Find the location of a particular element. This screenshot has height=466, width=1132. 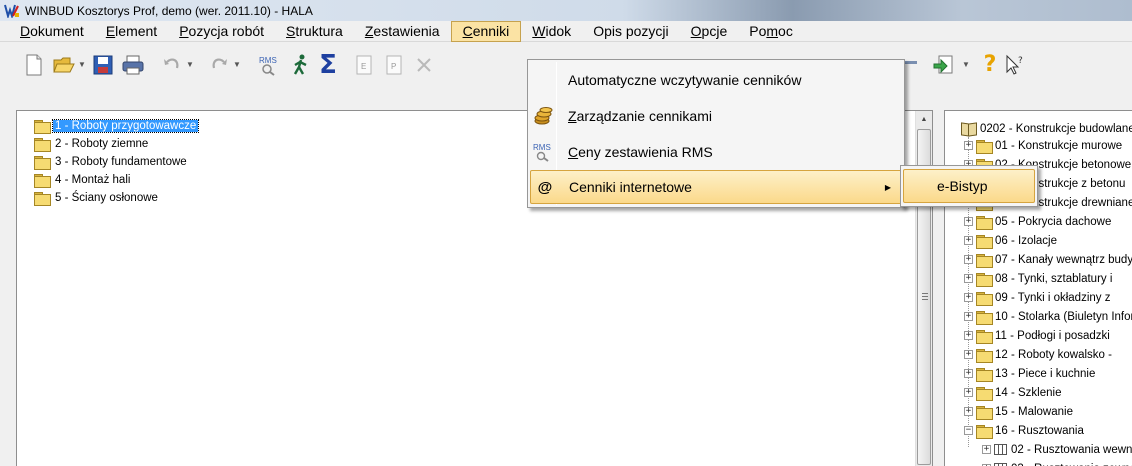

tree-item-label: 2 - Roboty ziemne is located at coordinates (102, 143).